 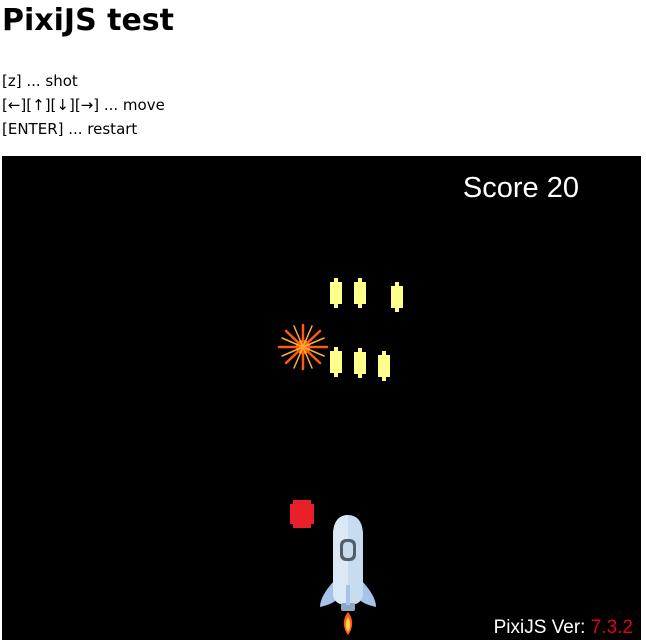 I want to click on player-ship, so click(x=348, y=575).